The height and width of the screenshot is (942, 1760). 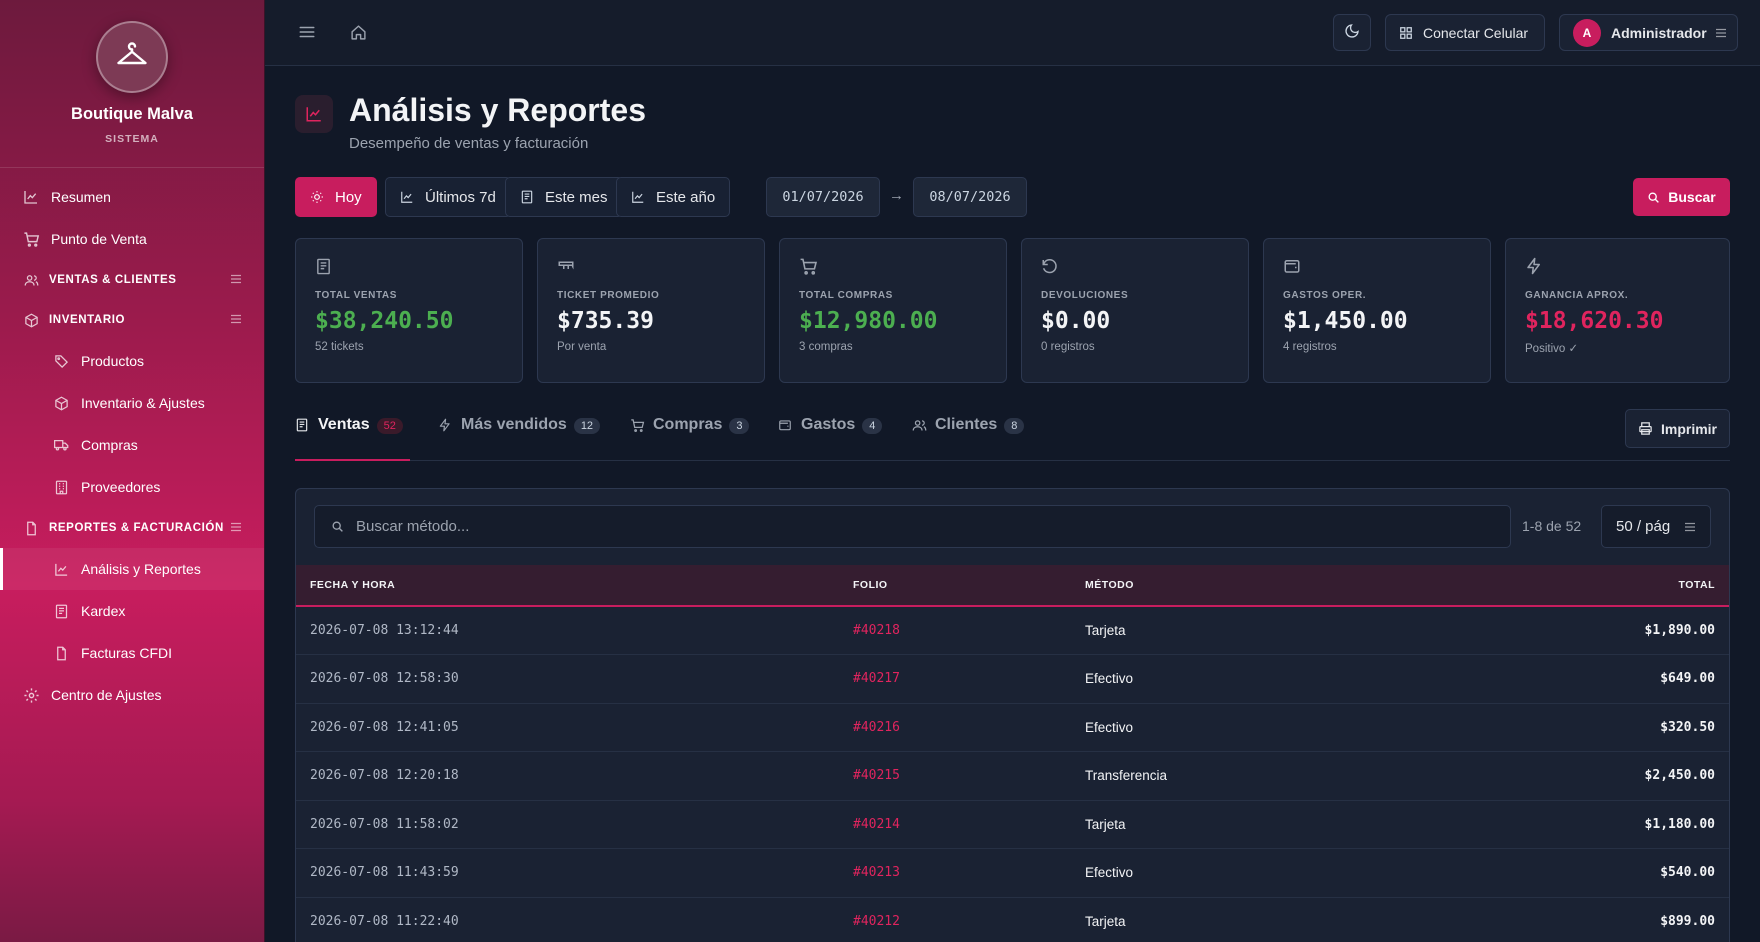 I want to click on filter-last7-button: Últimos 7d, so click(x=448, y=197).